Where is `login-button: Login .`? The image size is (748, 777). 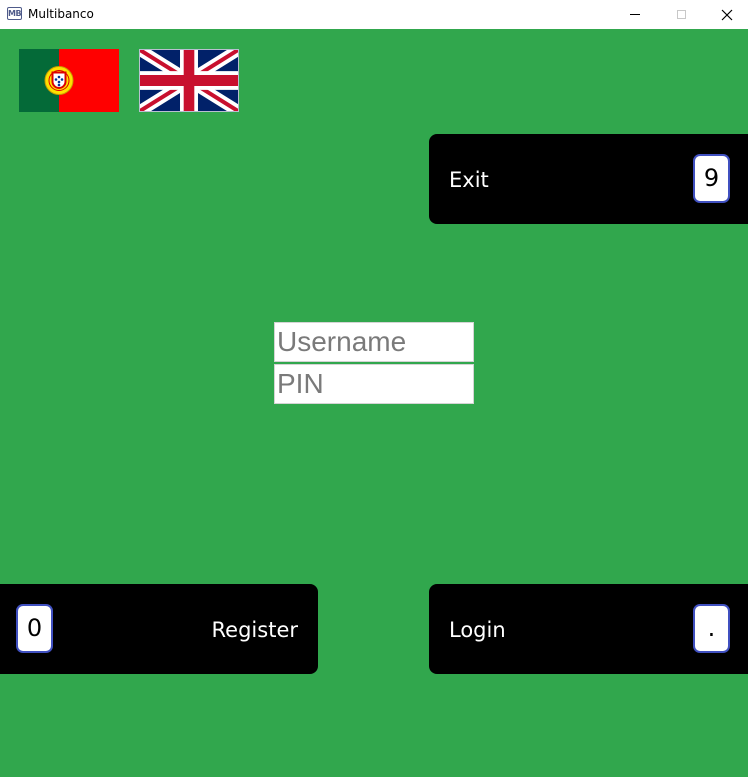
login-button: Login . is located at coordinates (588, 629).